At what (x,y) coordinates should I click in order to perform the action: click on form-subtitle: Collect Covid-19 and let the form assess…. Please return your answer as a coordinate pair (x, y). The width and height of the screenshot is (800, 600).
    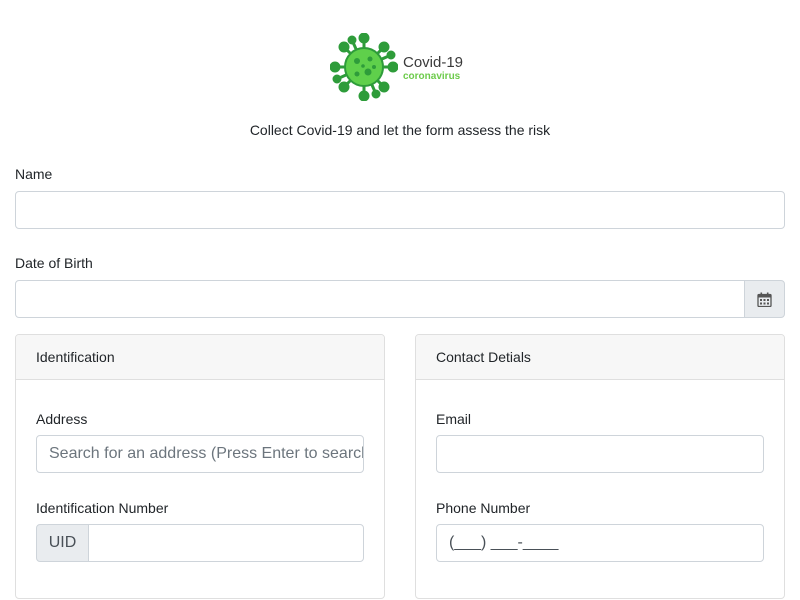
    Looking at the image, I should click on (400, 130).